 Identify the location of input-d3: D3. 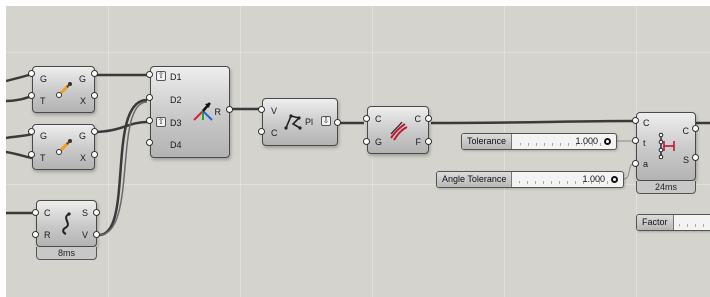
(176, 123).